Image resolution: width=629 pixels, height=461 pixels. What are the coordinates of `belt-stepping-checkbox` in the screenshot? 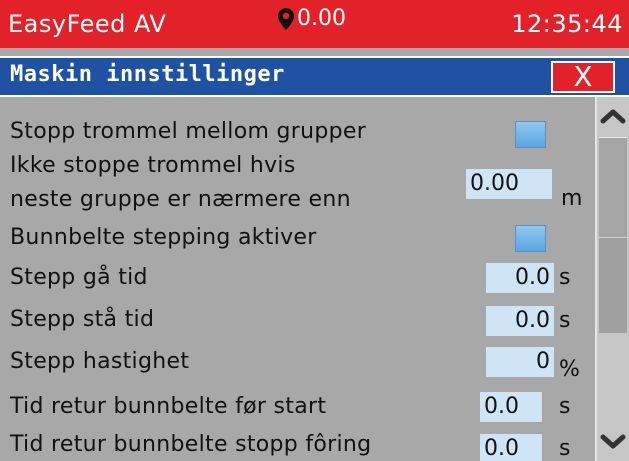 It's located at (530, 238).